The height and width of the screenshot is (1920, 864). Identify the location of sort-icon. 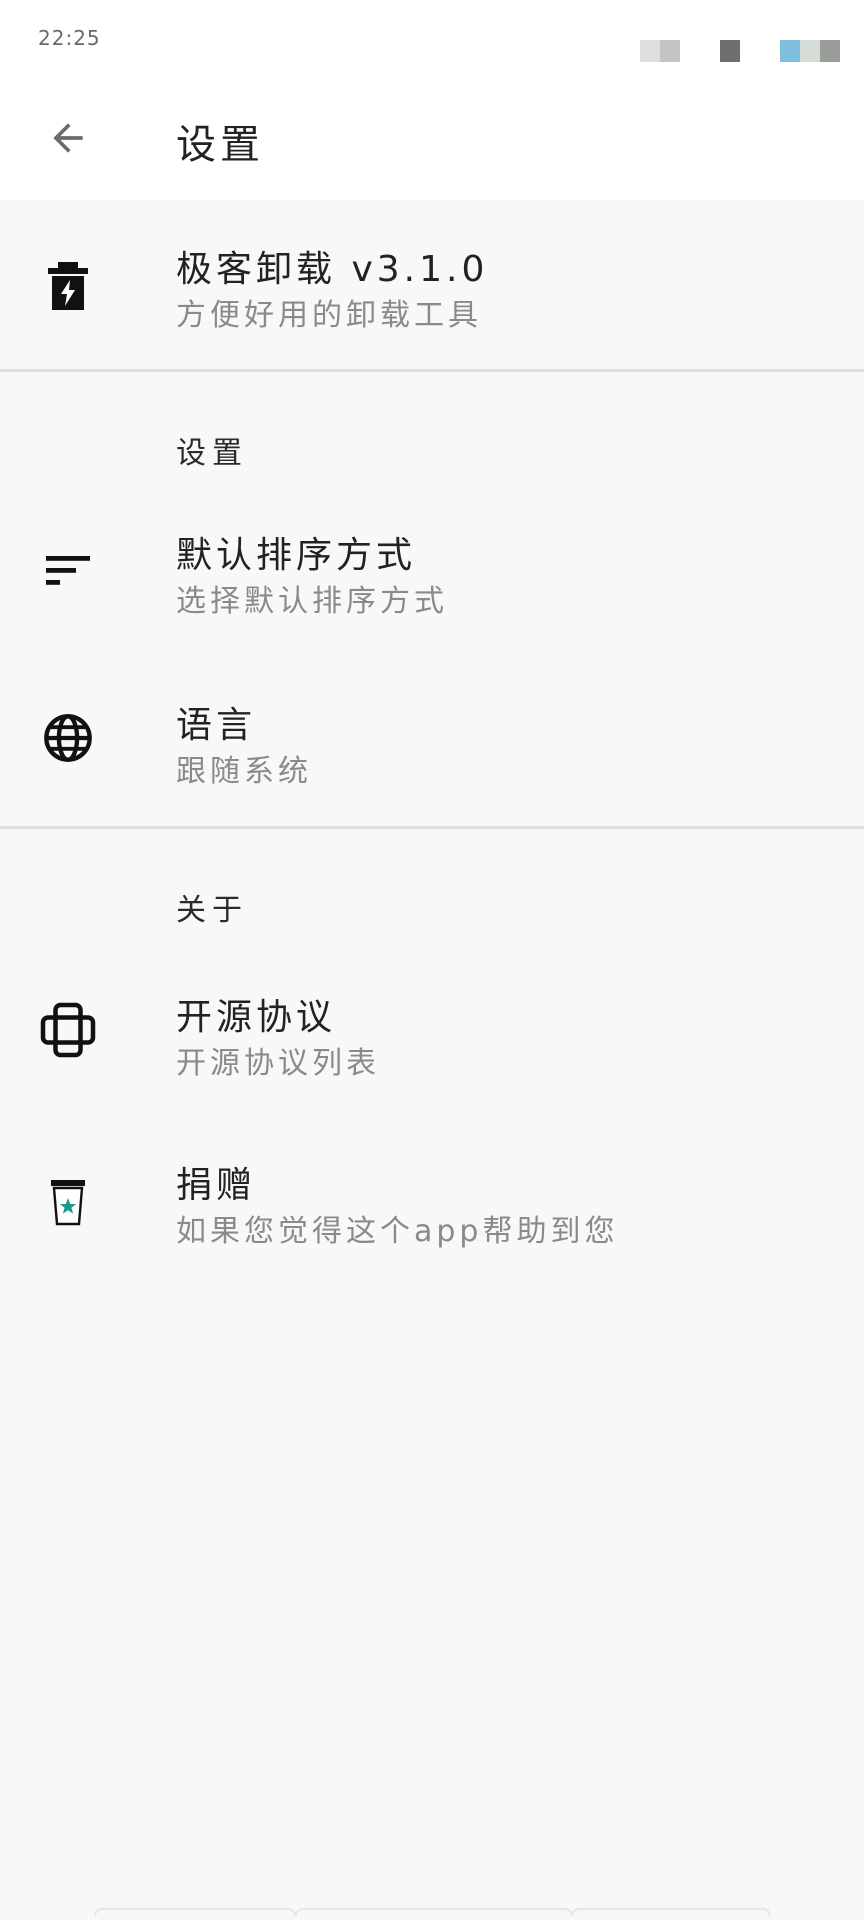
(68, 570).